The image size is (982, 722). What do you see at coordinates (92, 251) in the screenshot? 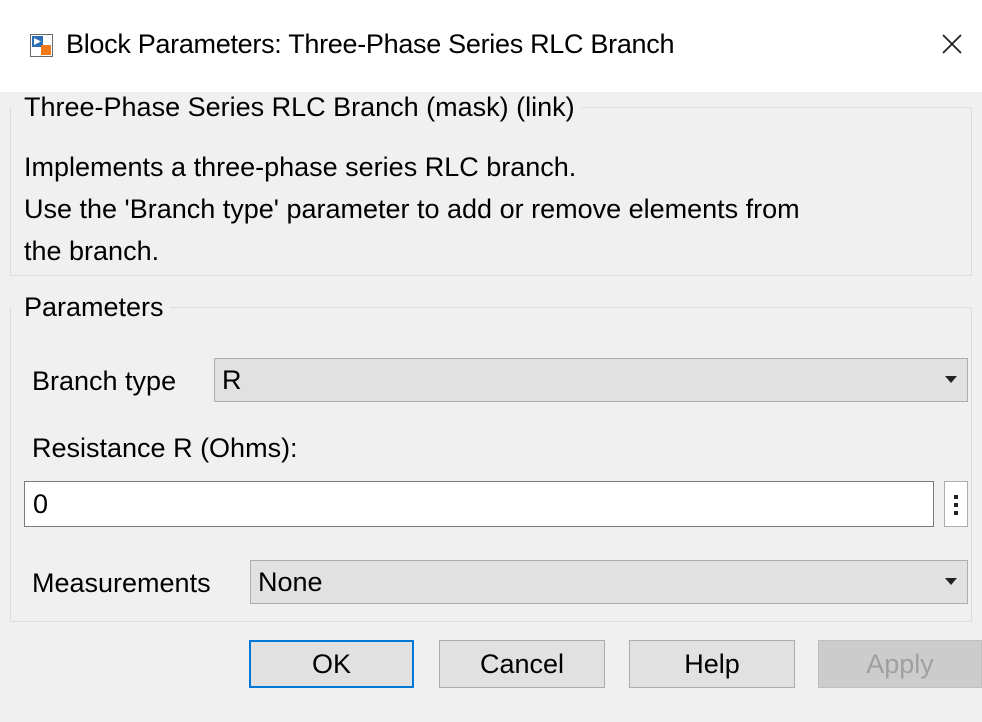
I see `description-line: the branch.` at bounding box center [92, 251].